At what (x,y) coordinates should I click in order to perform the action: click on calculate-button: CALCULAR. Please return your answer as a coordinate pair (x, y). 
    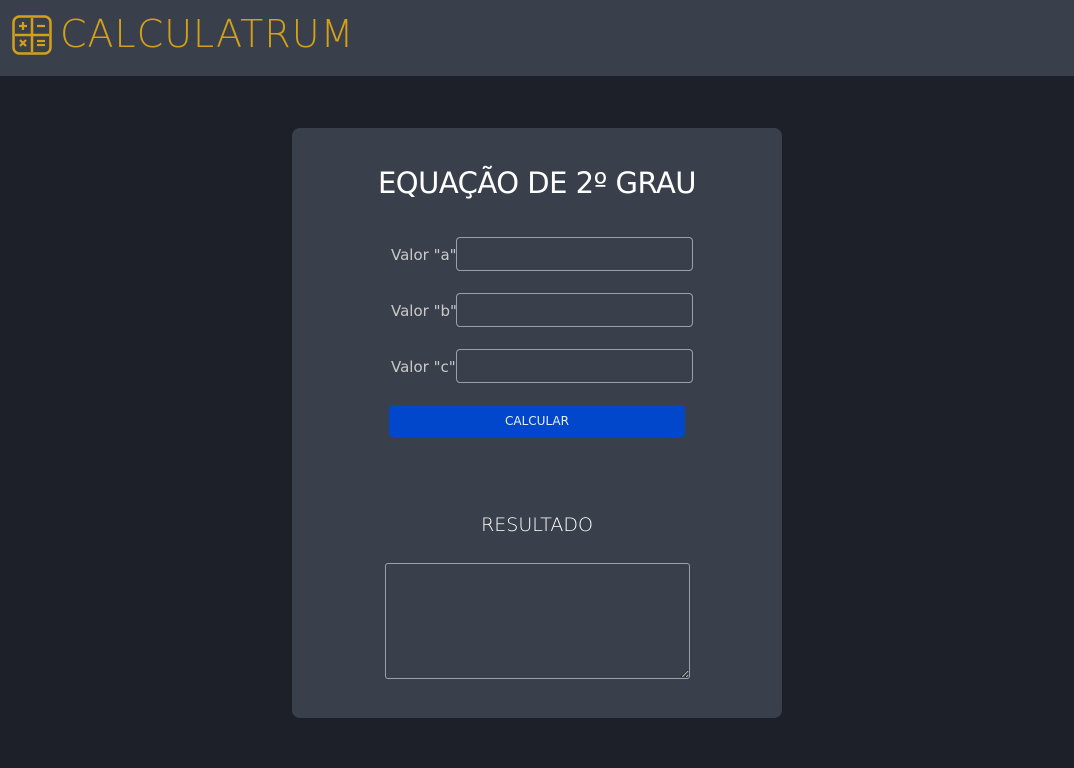
    Looking at the image, I should click on (537, 421).